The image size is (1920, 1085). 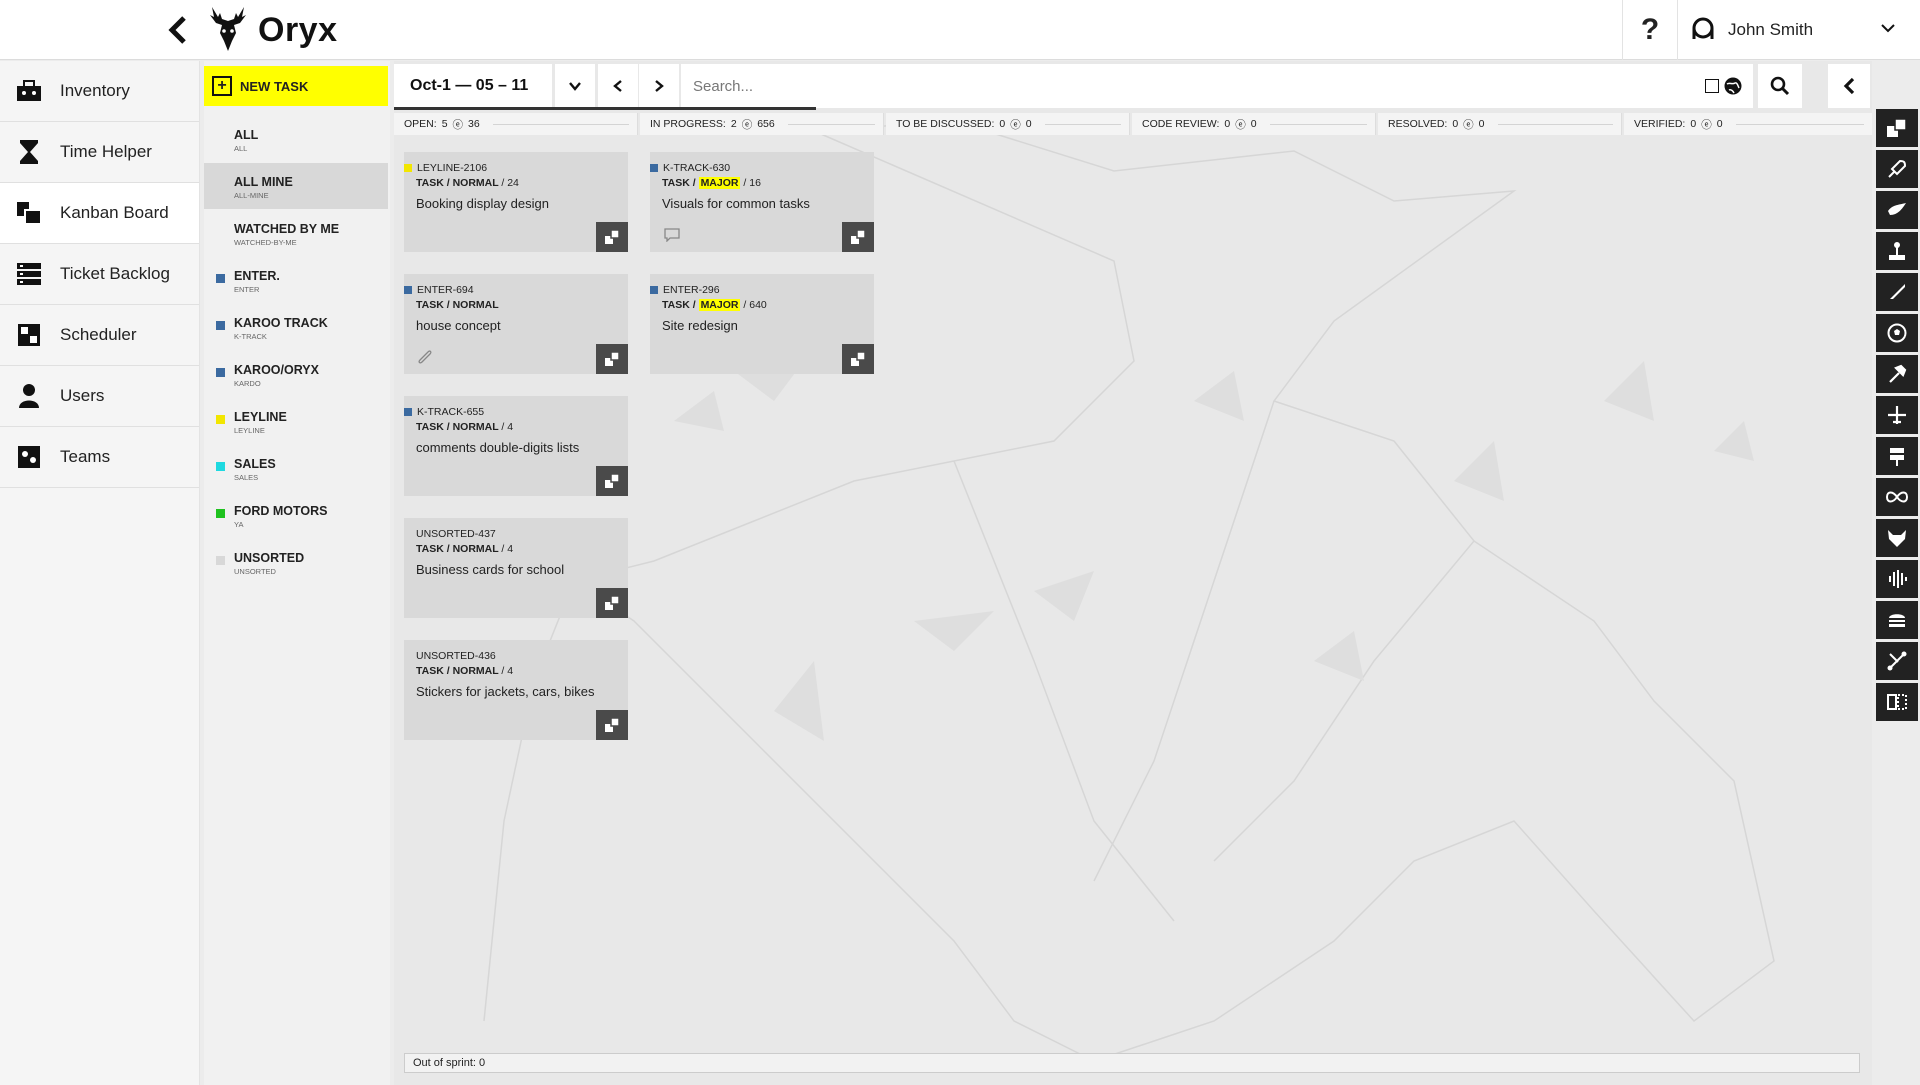 I want to click on globe-icon, so click(x=1733, y=86).